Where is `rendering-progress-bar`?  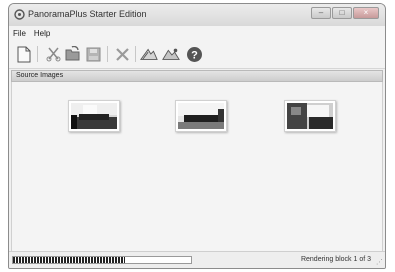
rendering-progress-bar is located at coordinates (102, 260).